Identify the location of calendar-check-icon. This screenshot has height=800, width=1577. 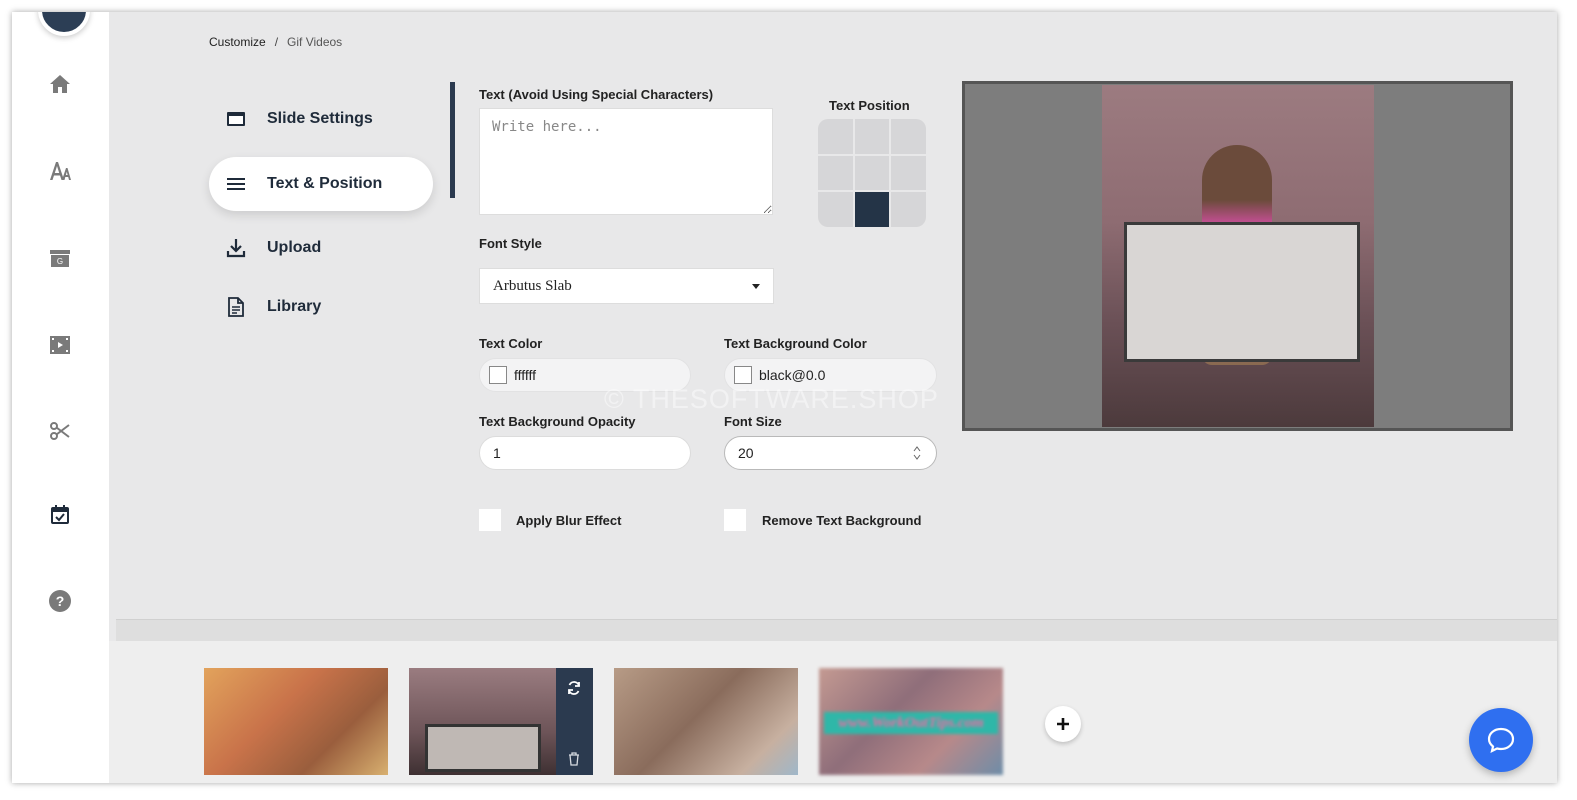
(60, 515).